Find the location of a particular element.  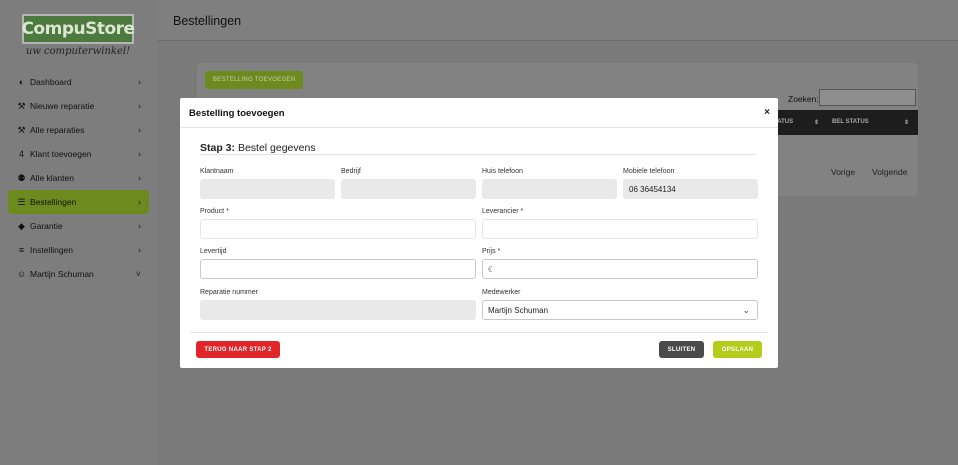

mobiele-telefoon-field: 06 36454134 is located at coordinates (690, 189).